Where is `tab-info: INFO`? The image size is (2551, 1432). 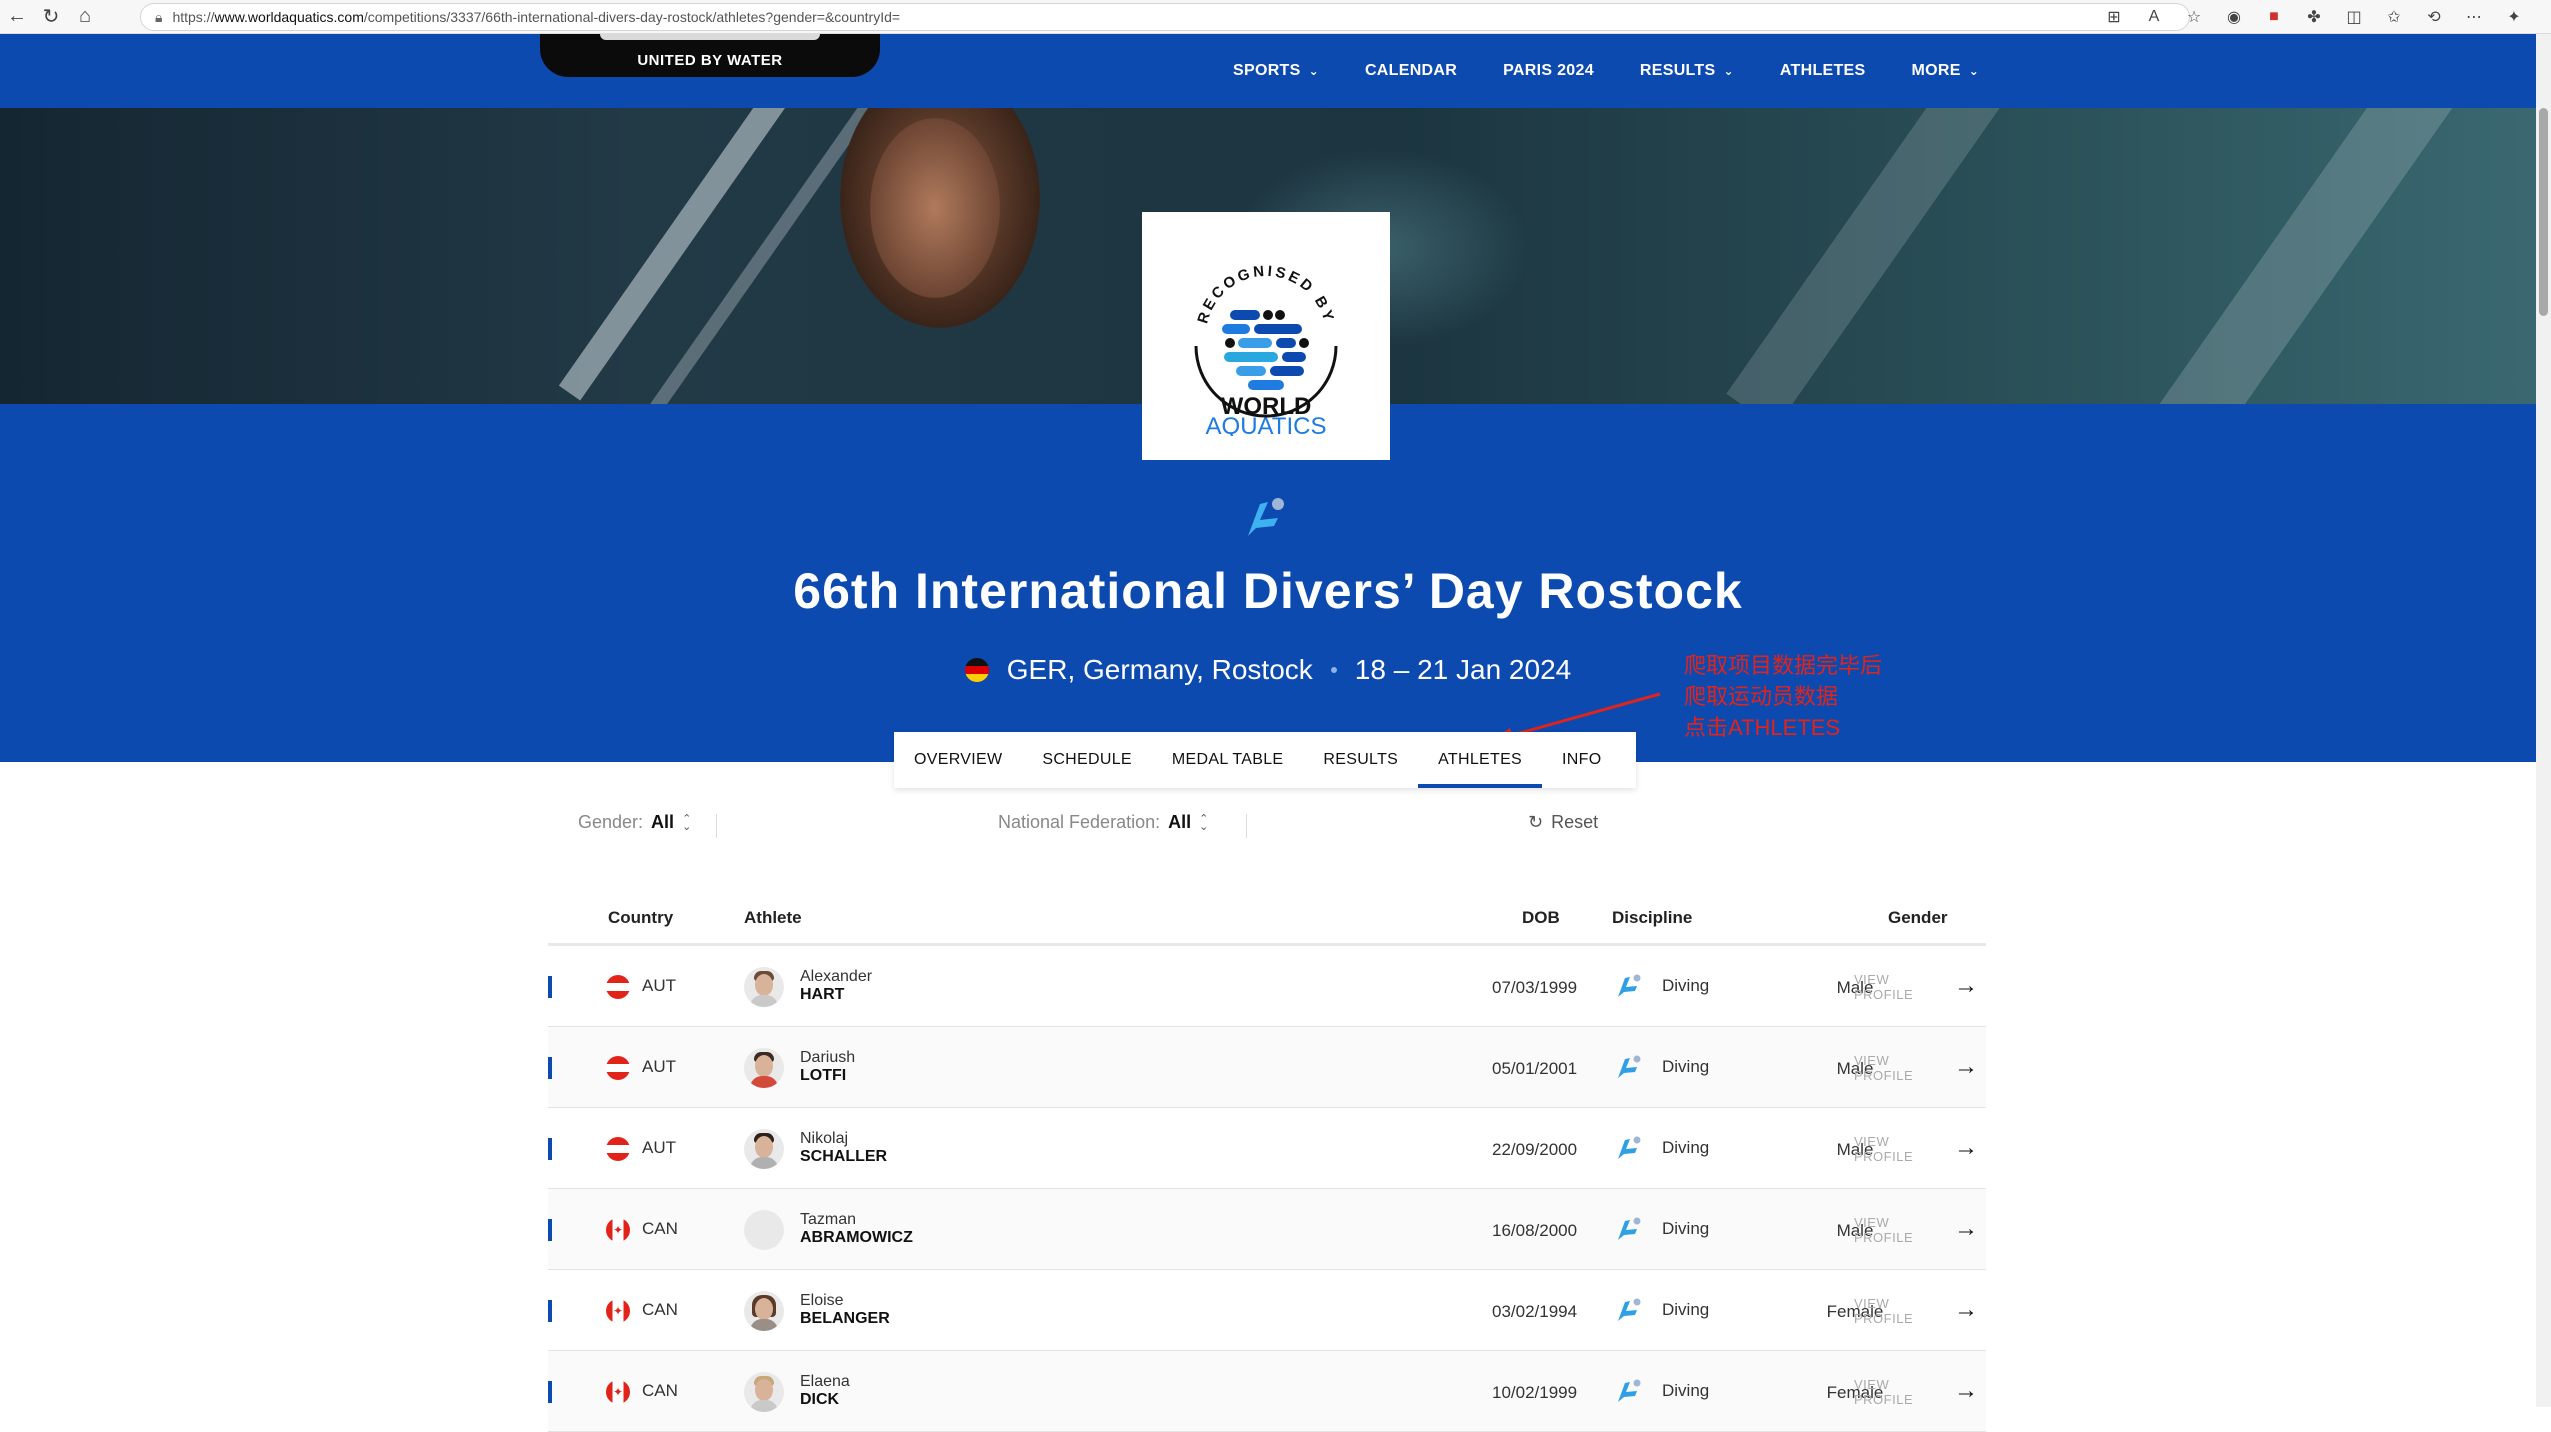
tab-info: INFO is located at coordinates (1581, 760).